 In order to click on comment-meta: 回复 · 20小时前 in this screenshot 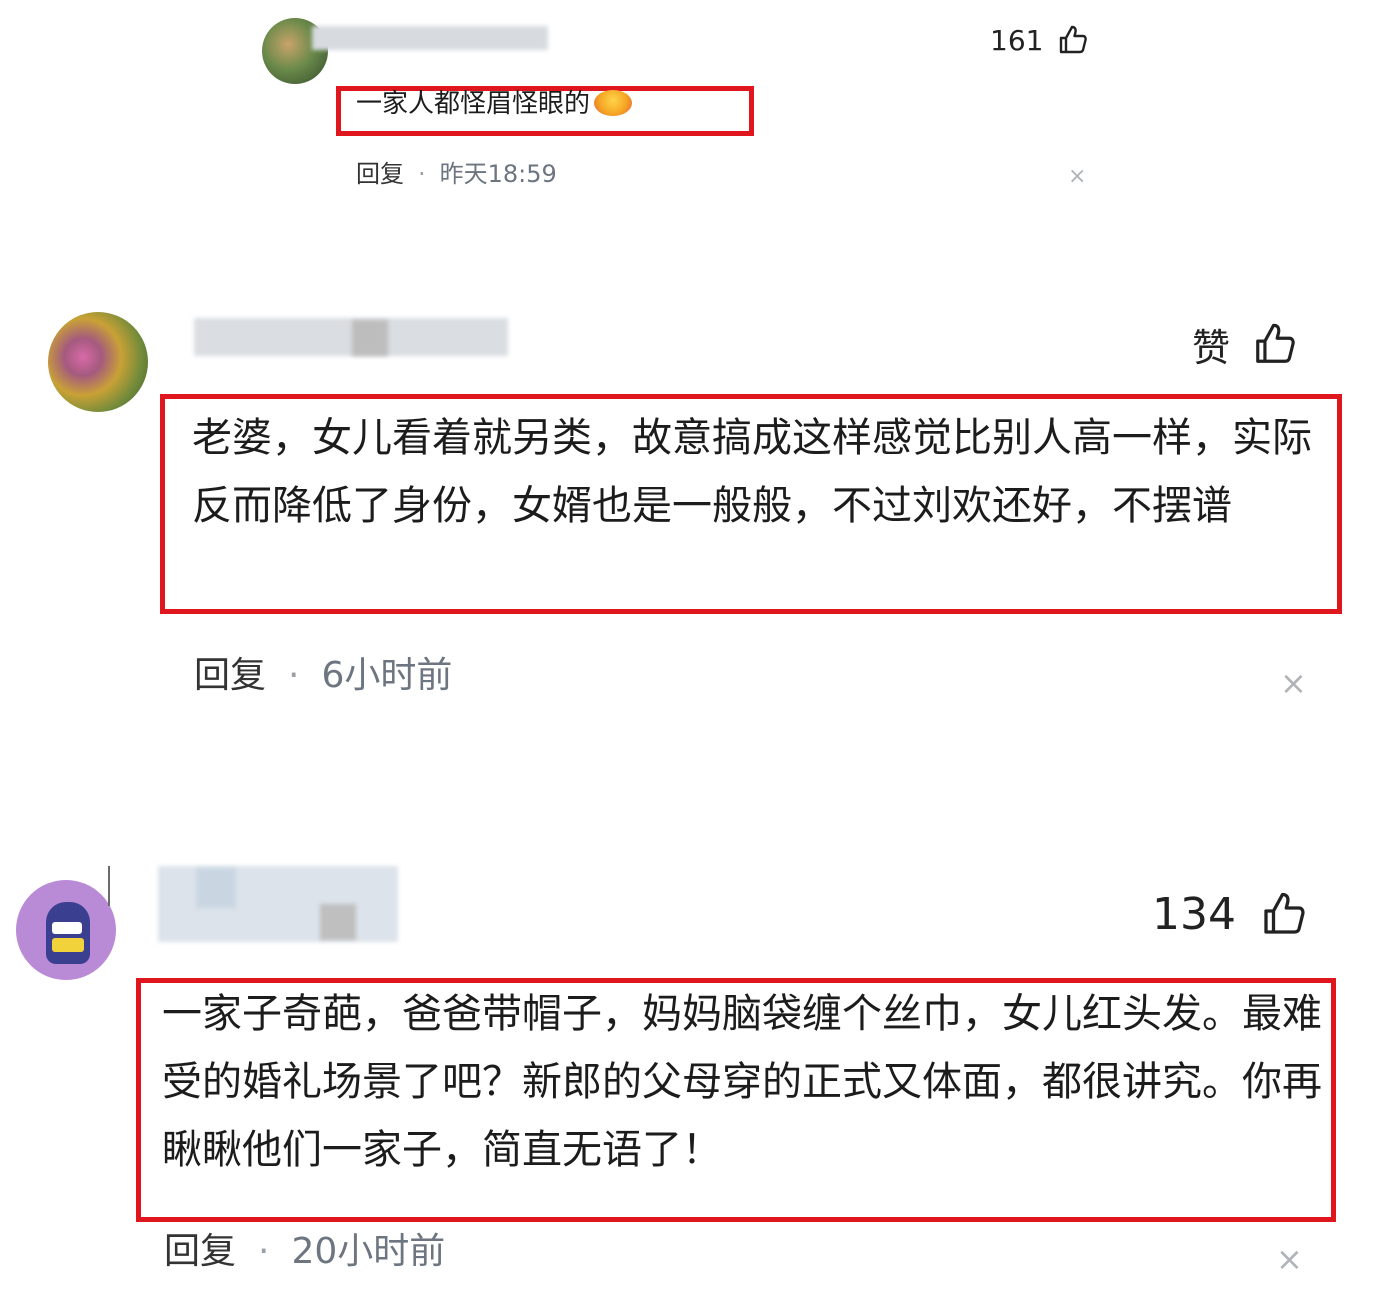, I will do `click(305, 1251)`.